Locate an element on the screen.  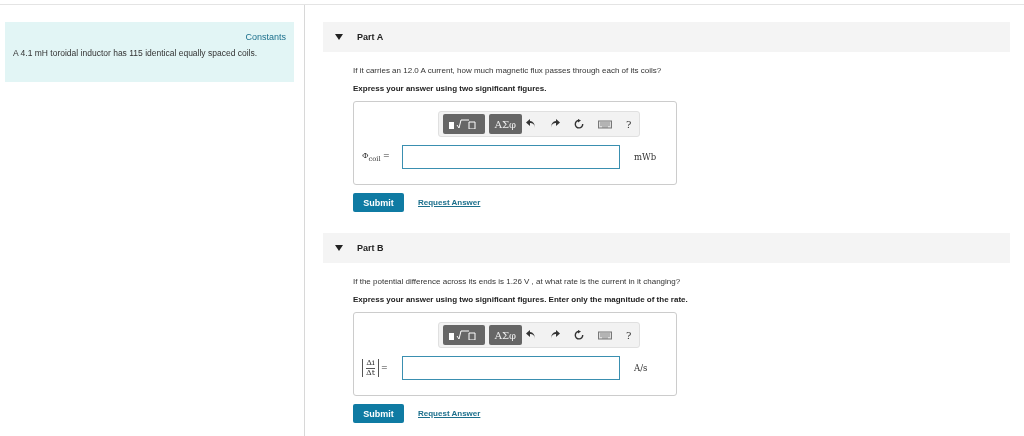
question-text: If it carries an 12.0 A current, how much magnetic flux passes through each of its coils? is located at coordinates (508, 70).